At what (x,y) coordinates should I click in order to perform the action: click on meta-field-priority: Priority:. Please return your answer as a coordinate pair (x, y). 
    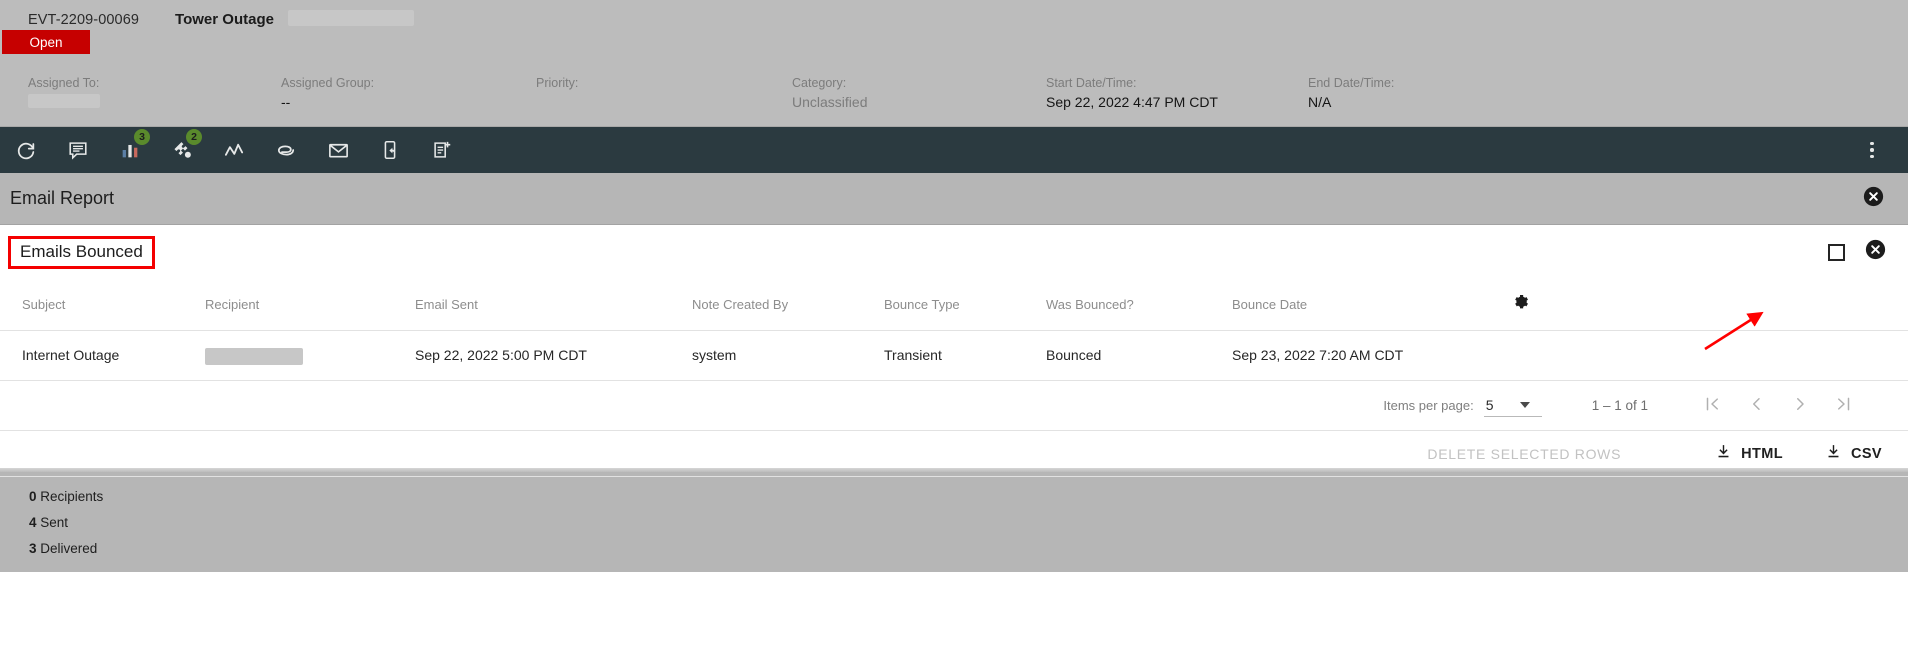
    Looking at the image, I should click on (557, 83).